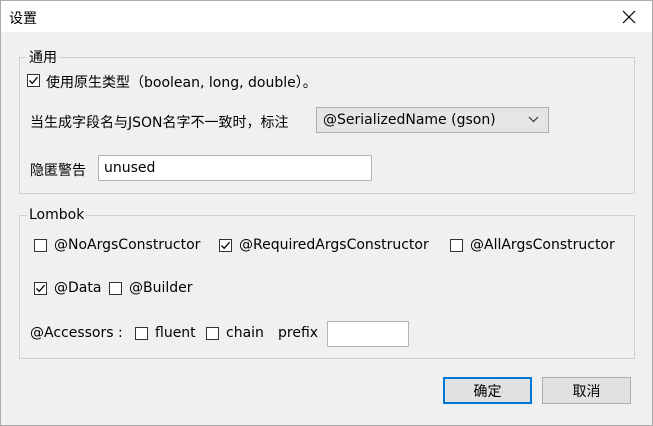  I want to click on chevron-down-icon, so click(533, 119).